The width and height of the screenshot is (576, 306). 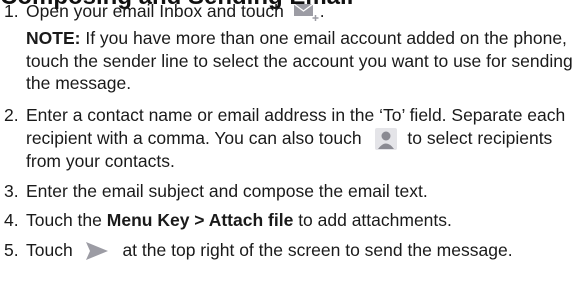 What do you see at coordinates (200, 219) in the screenshot?
I see `menu-path: Menu Key > Attach file` at bounding box center [200, 219].